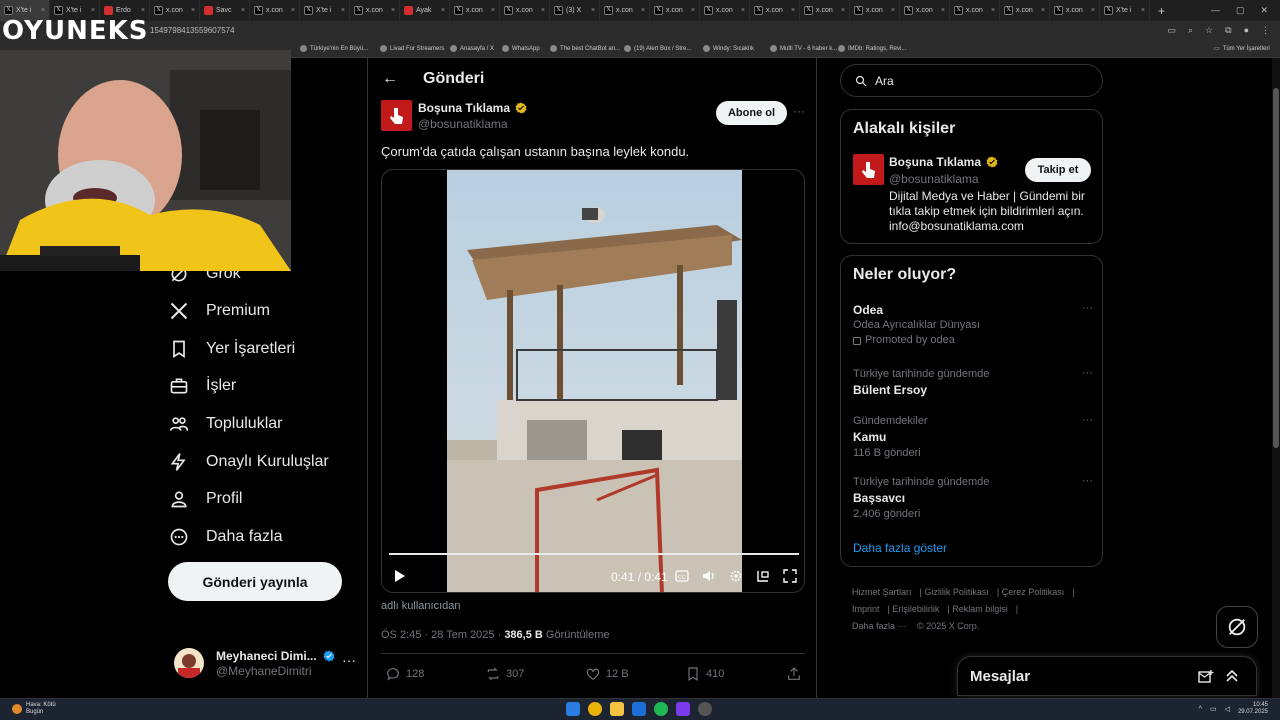 This screenshot has width=1280, height=720. What do you see at coordinates (682, 576) in the screenshot?
I see `captions-icon: CC` at bounding box center [682, 576].